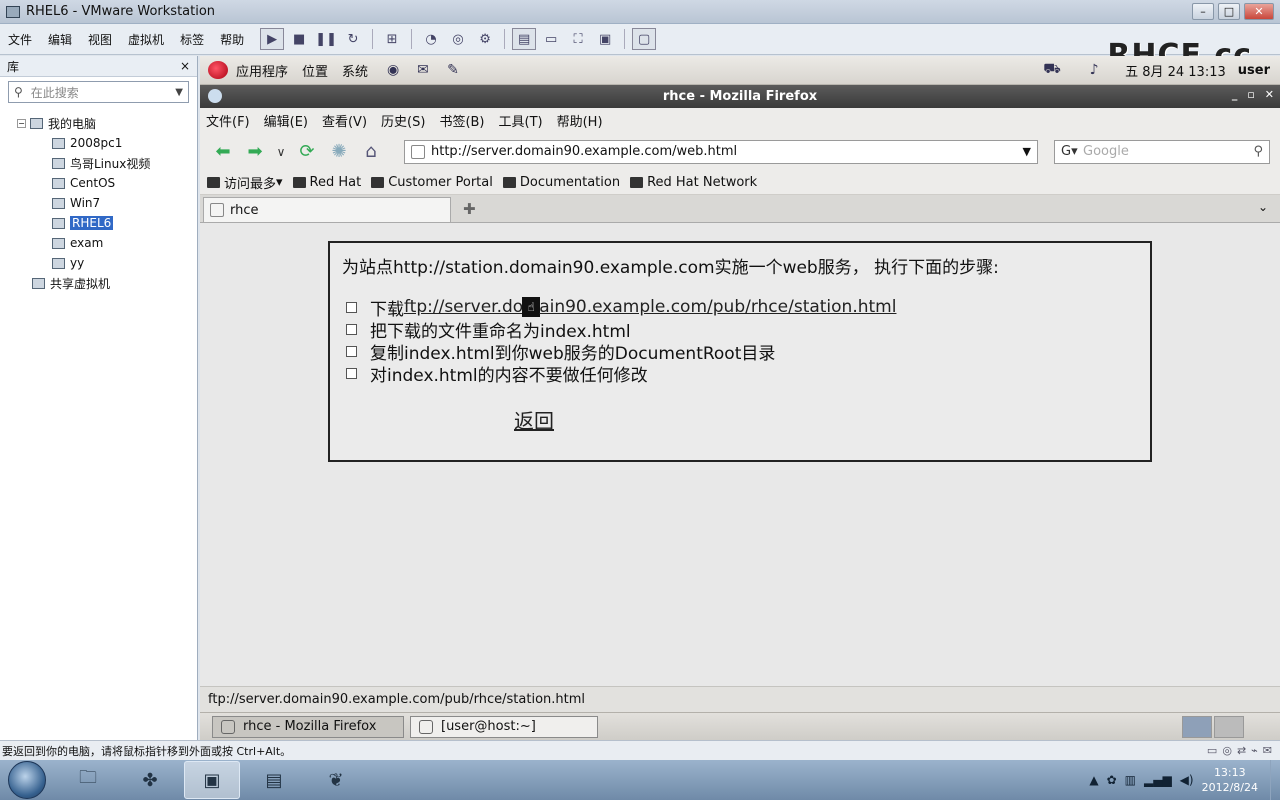 This screenshot has width=1280, height=800. What do you see at coordinates (286, 120) in the screenshot?
I see `ff-menu-edit: 编辑(E)` at bounding box center [286, 120].